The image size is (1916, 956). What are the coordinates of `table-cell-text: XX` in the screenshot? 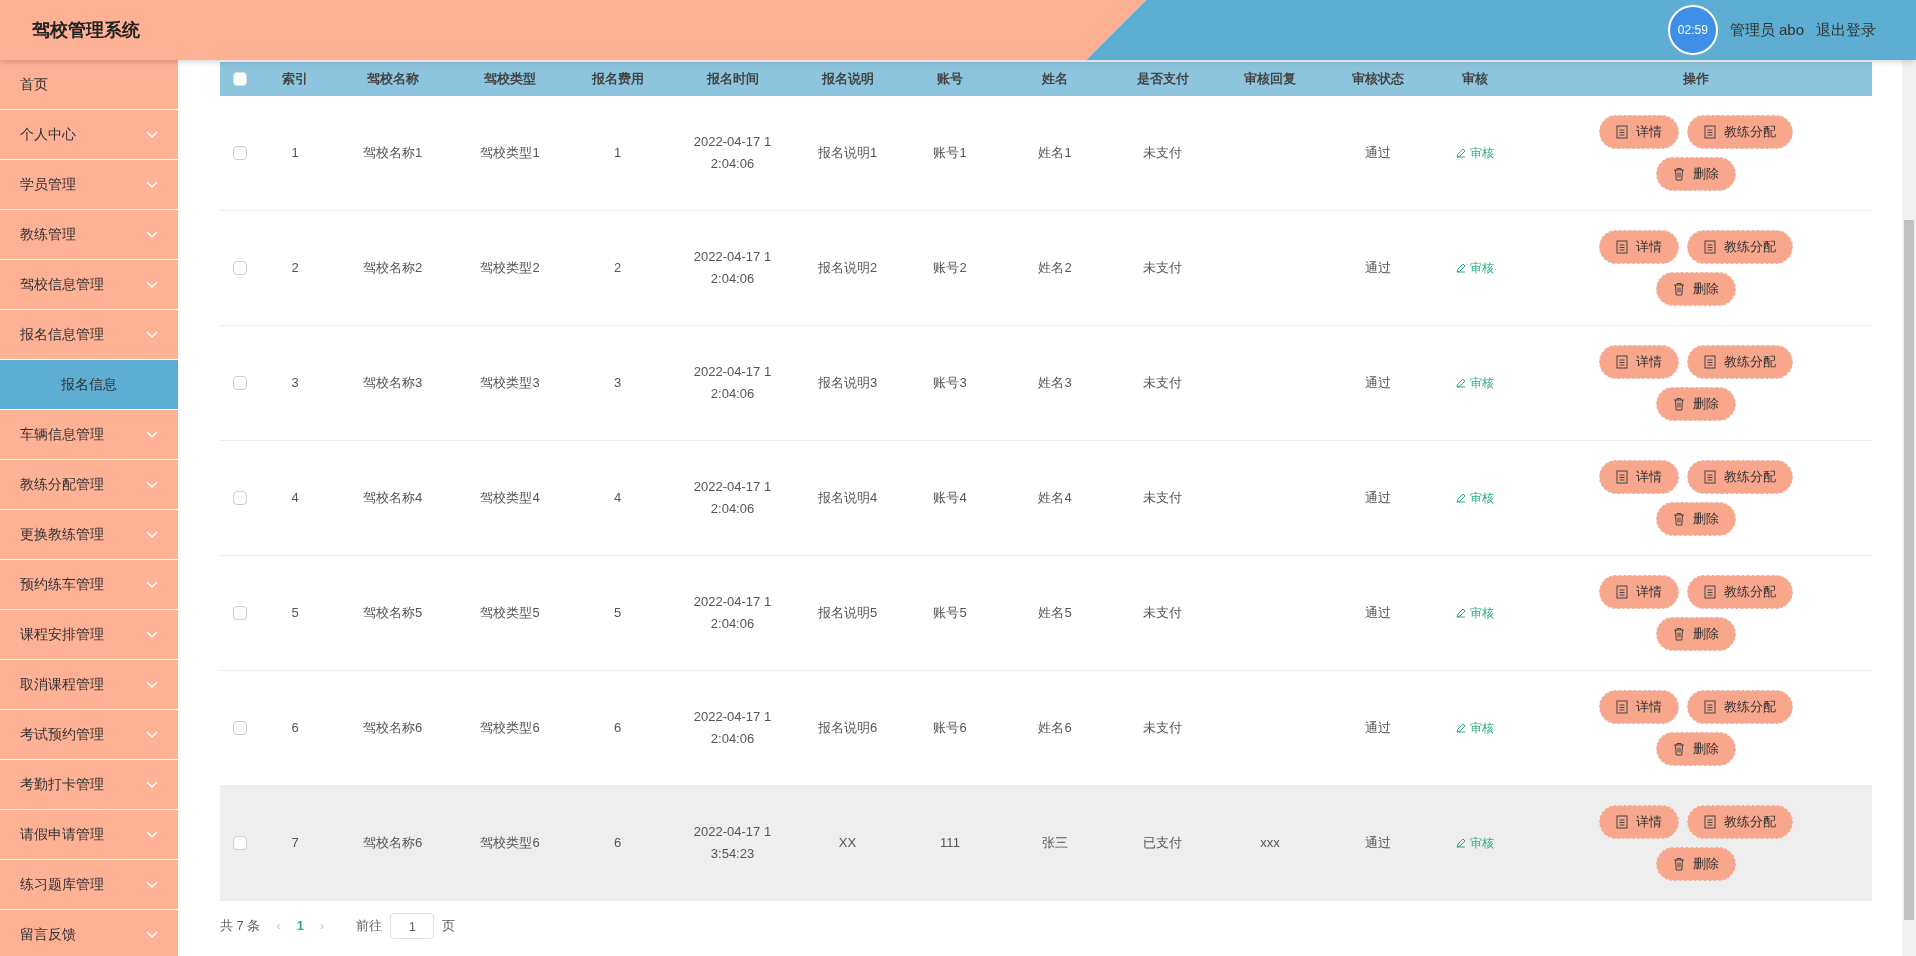 It's located at (847, 843).